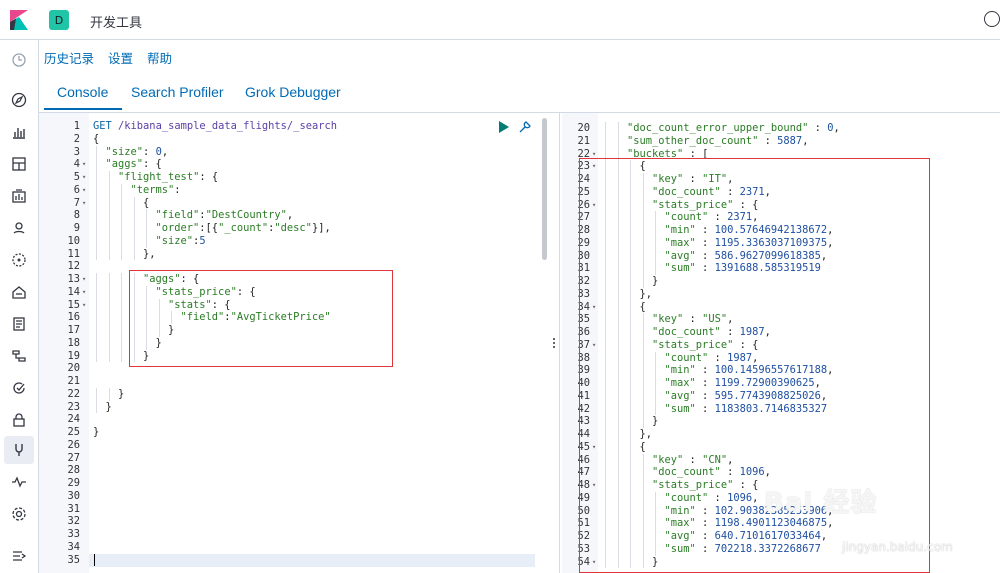 This screenshot has width=1000, height=573. I want to click on line-number: 34, so click(73, 546).